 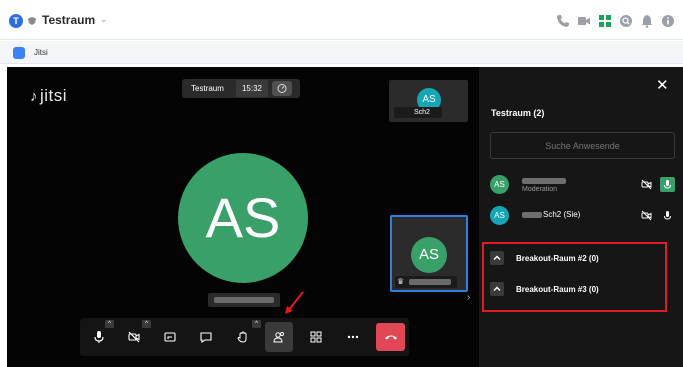 I want to click on annotation-arrow-icon, so click(x=294, y=302).